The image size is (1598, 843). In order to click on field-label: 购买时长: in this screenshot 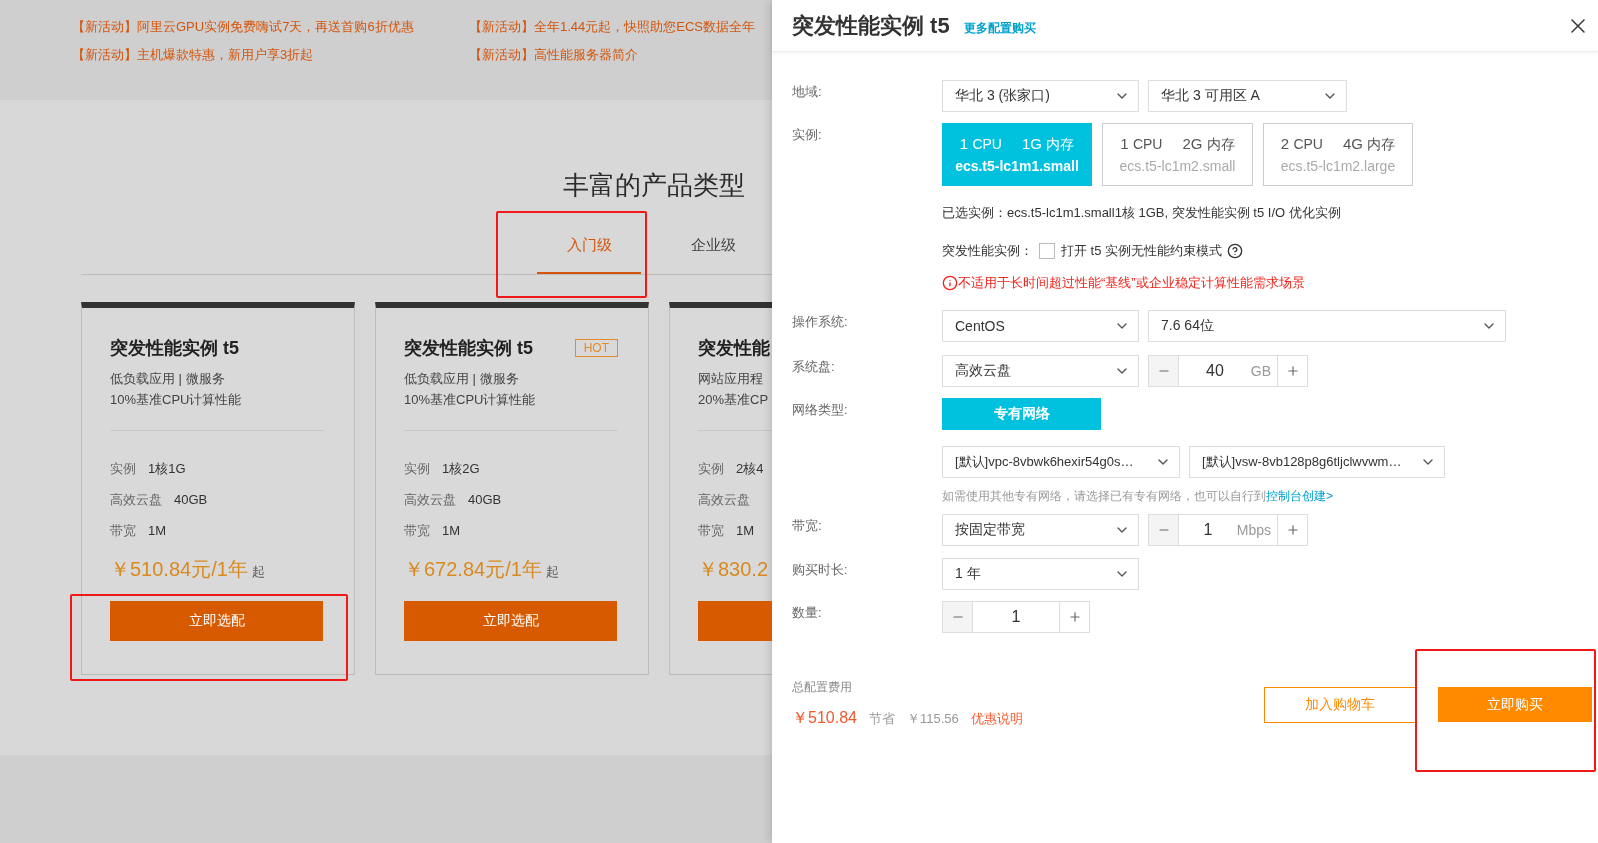, I will do `click(820, 570)`.